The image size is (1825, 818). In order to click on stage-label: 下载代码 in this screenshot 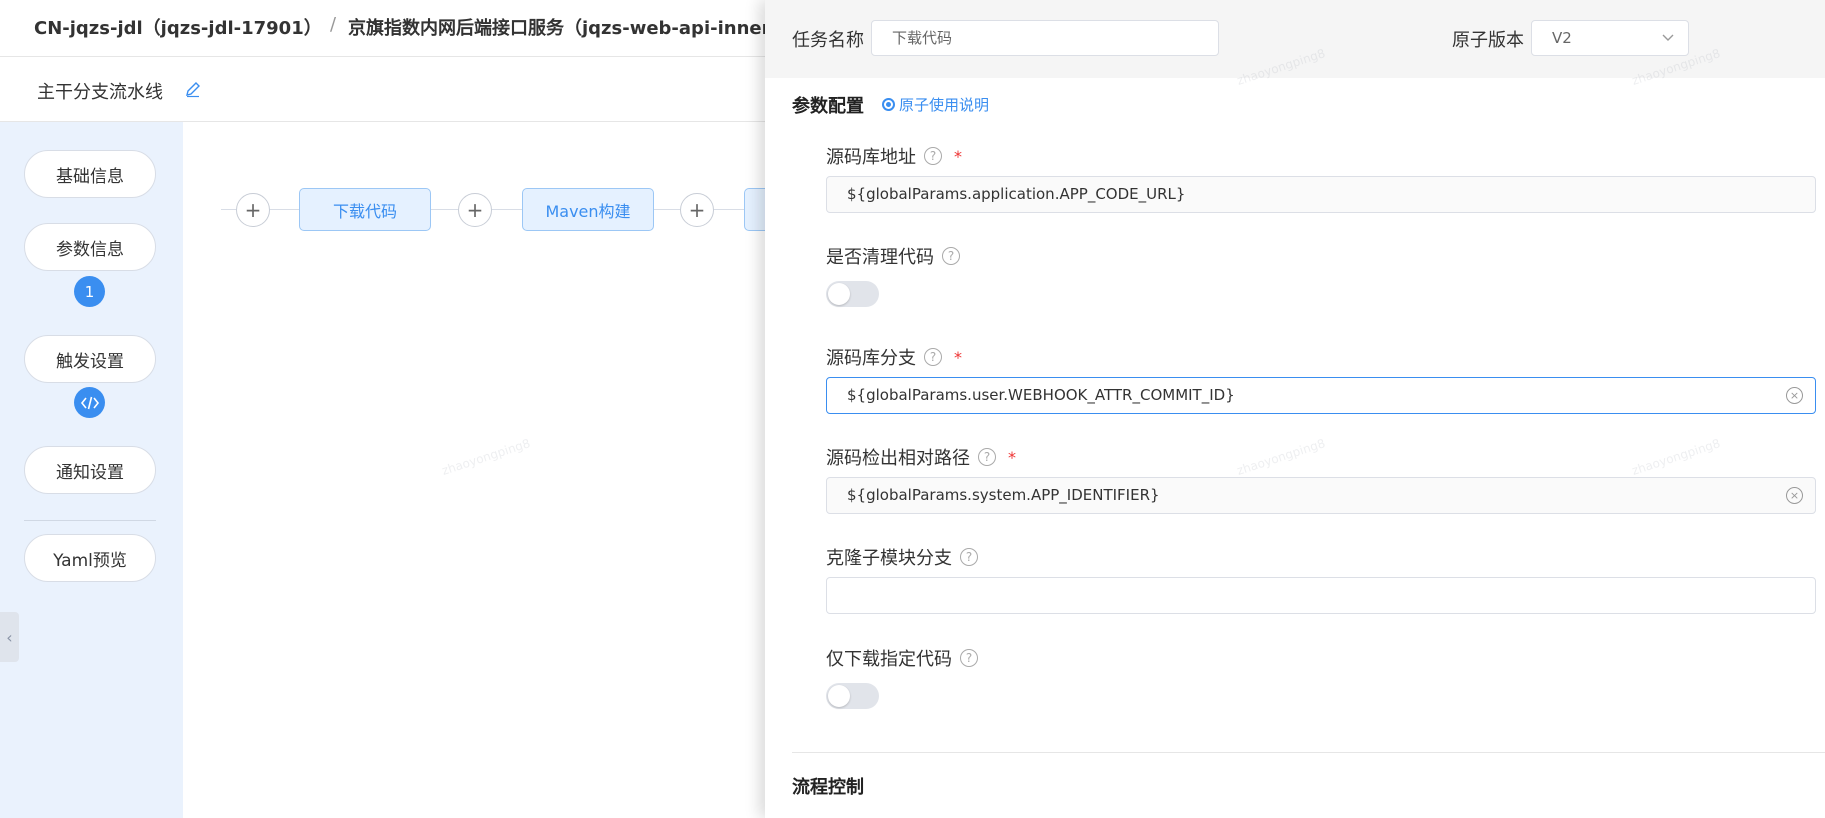, I will do `click(364, 211)`.